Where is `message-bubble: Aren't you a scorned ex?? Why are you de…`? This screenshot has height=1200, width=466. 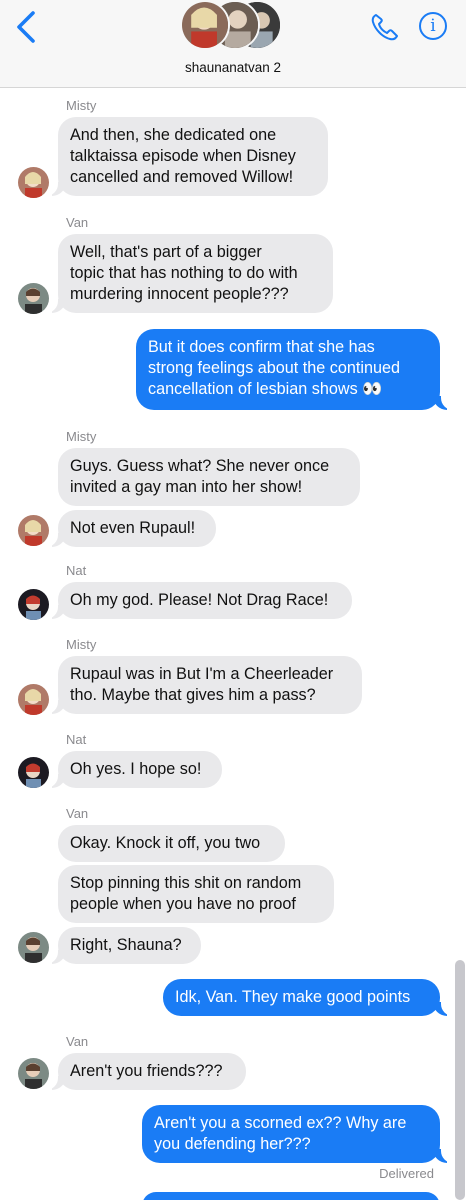 message-bubble: Aren't you a scorned ex?? Why are you de… is located at coordinates (291, 1134).